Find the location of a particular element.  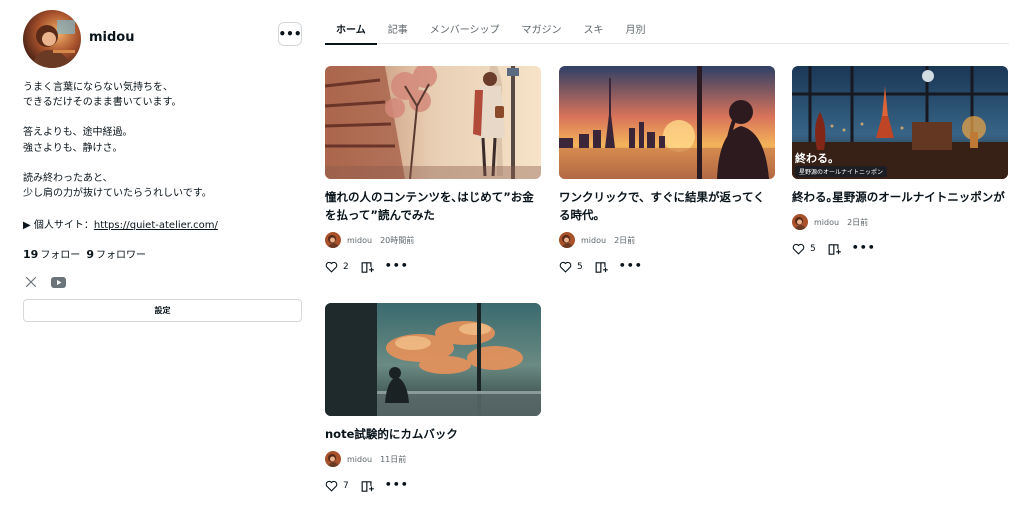

article-actions: 7 ••• is located at coordinates (433, 486).